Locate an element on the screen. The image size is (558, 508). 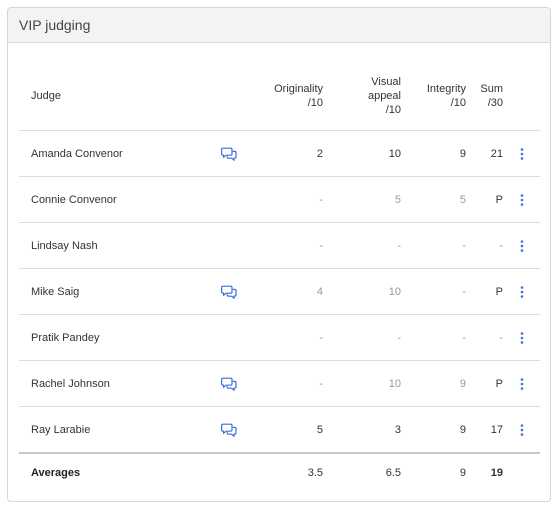
header-visual-line3: /10 is located at coordinates (393, 110).